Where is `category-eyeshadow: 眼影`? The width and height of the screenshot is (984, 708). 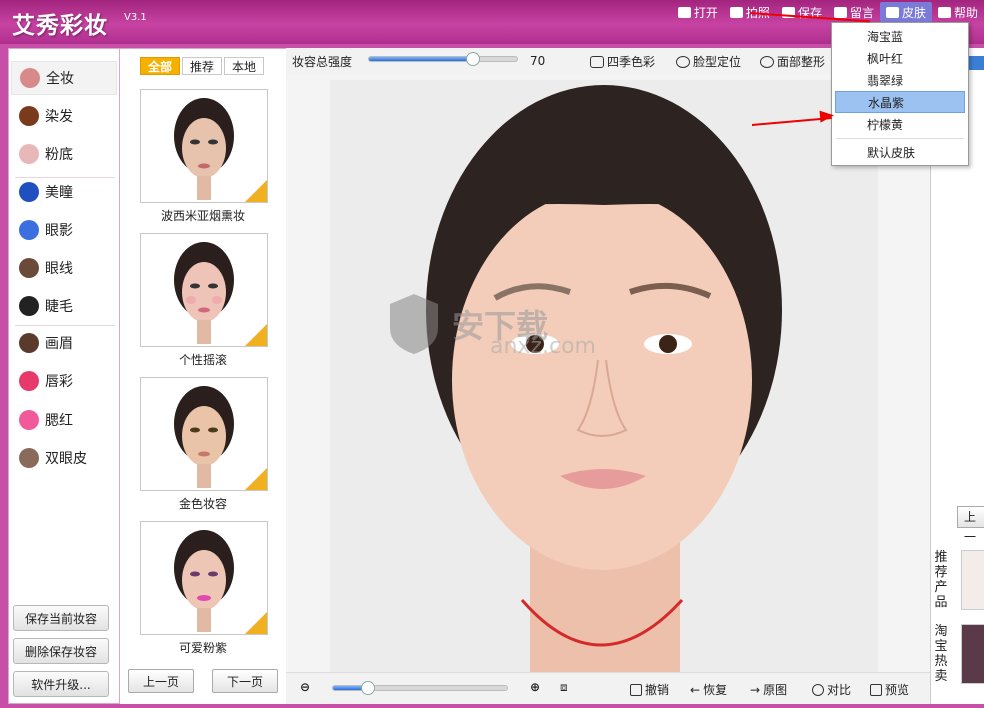
category-eyeshadow: 眼影 is located at coordinates (64, 230).